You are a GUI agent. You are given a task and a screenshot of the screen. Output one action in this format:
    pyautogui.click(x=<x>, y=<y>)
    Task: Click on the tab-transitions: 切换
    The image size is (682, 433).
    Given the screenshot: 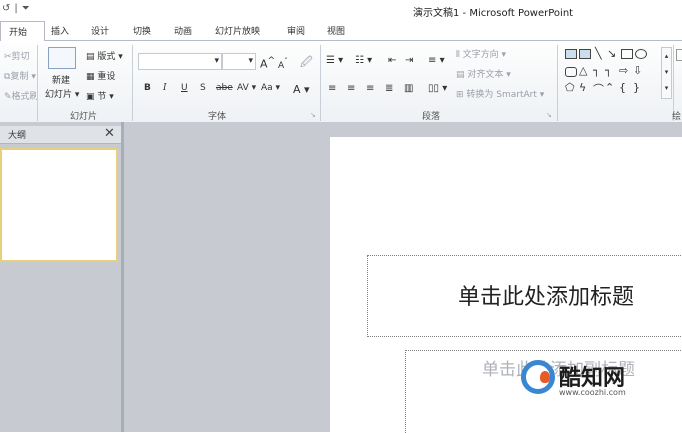 What is the action you would take?
    pyautogui.click(x=142, y=30)
    